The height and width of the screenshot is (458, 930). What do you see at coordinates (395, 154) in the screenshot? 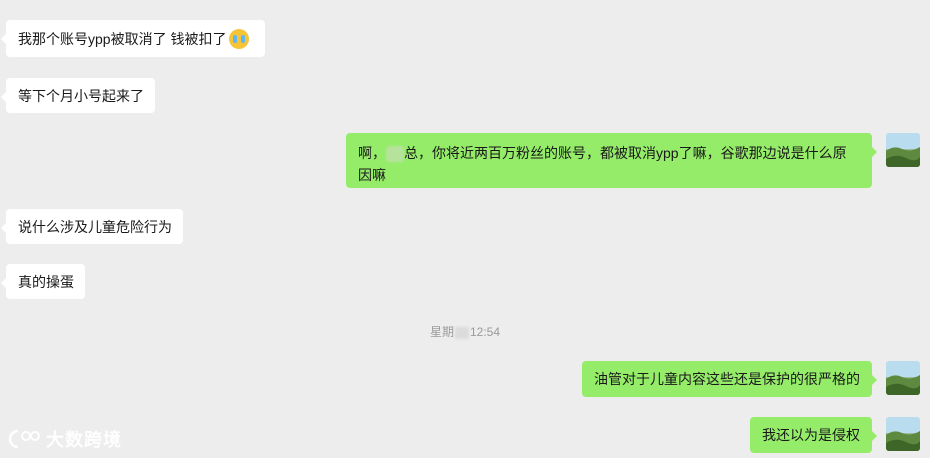
I see `redacted-name` at bounding box center [395, 154].